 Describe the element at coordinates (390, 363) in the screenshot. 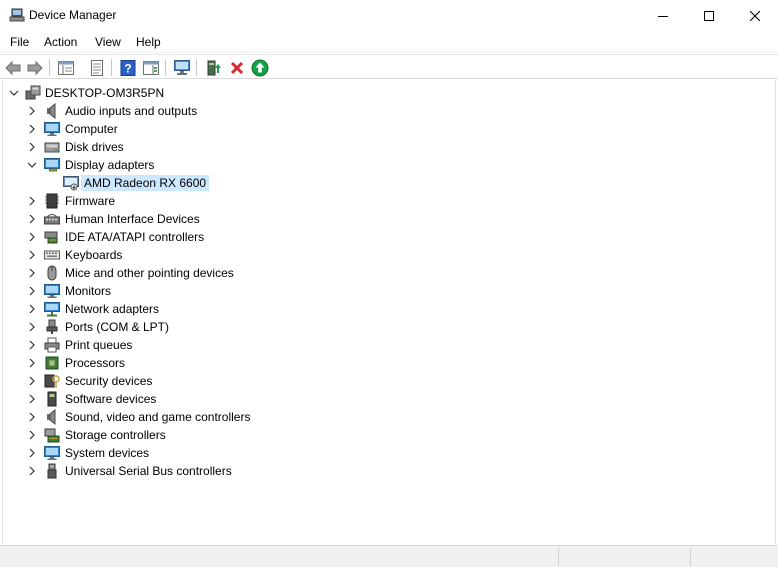

I see `tree-category-processors: Processors` at that location.